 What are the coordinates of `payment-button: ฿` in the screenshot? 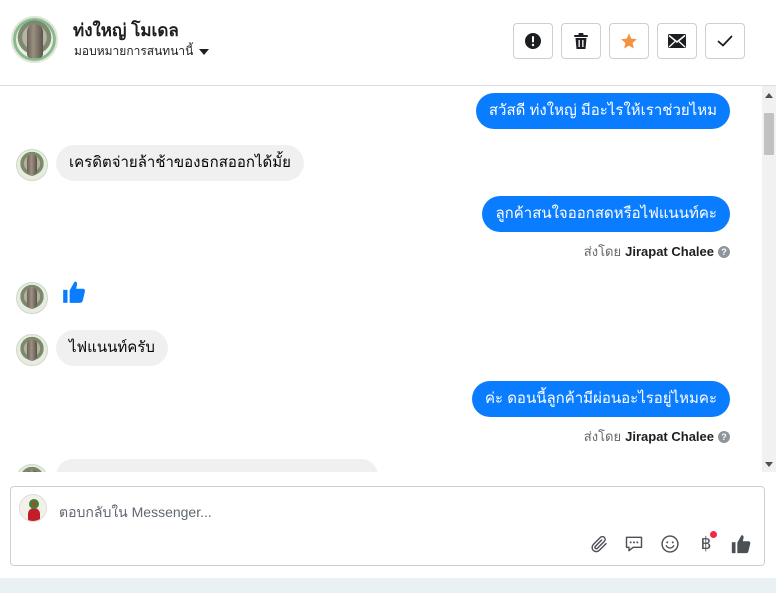 It's located at (706, 543).